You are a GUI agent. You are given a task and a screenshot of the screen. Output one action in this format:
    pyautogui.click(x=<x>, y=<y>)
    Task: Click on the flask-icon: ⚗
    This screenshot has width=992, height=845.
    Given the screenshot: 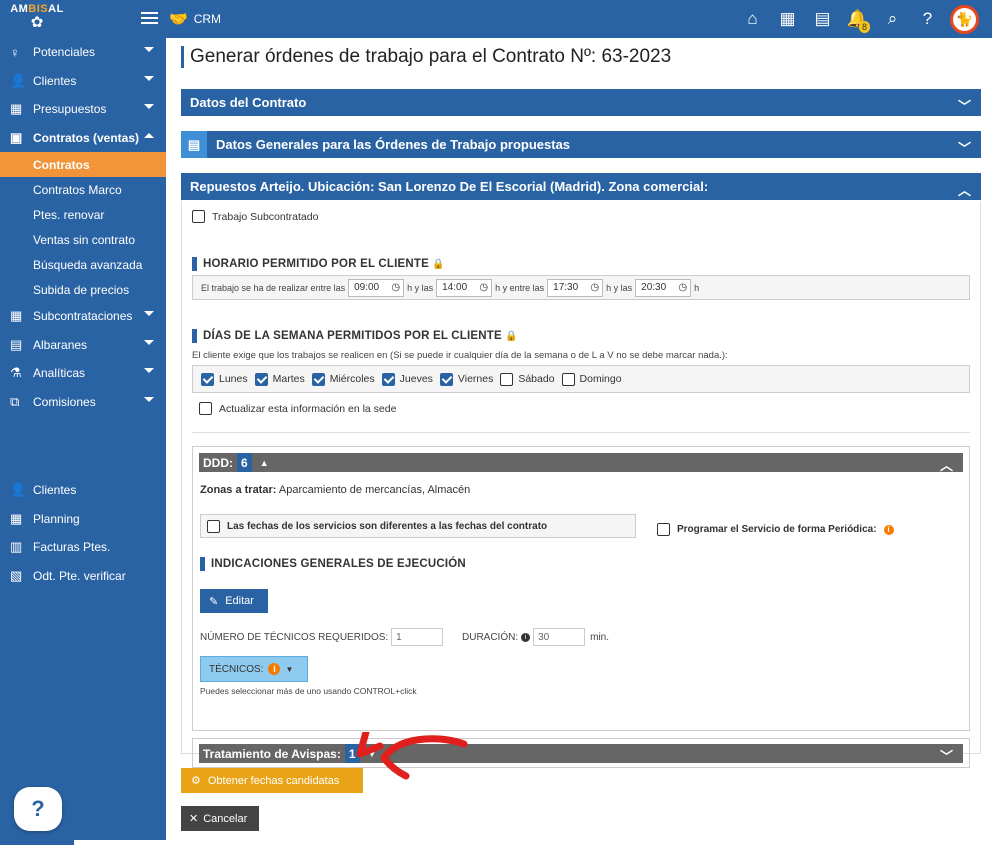 What is the action you would take?
    pyautogui.click(x=16, y=373)
    